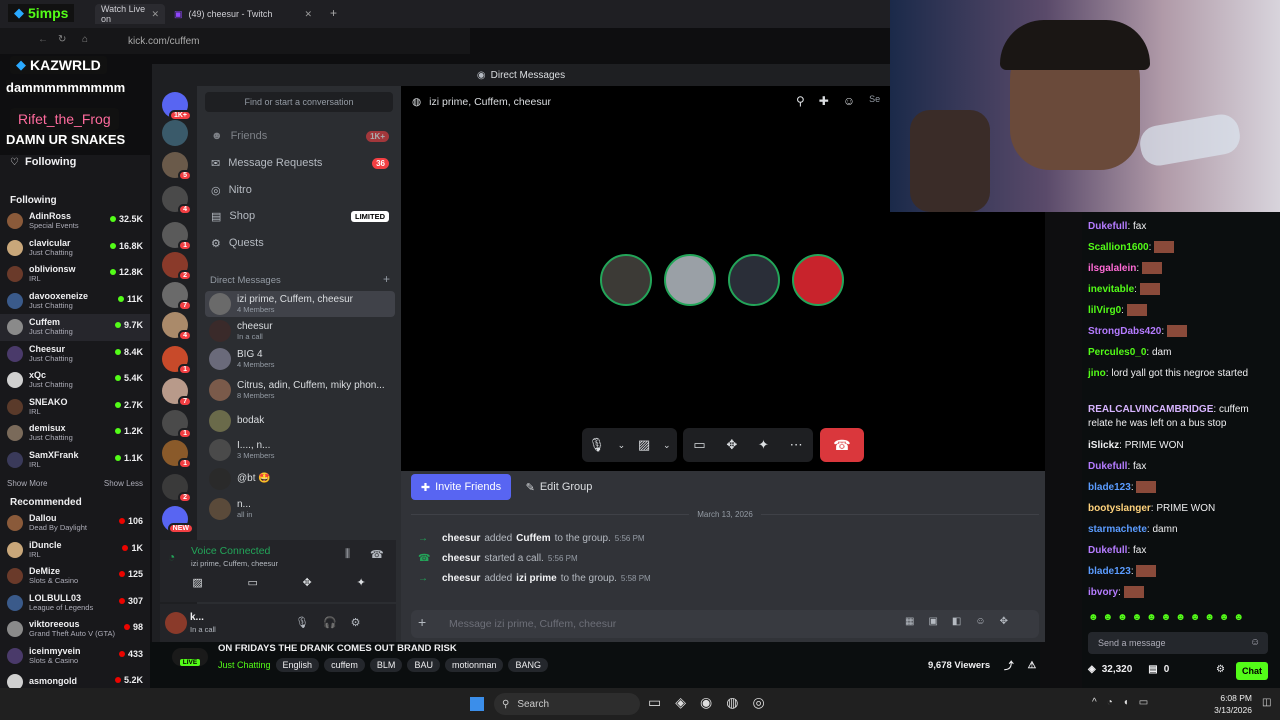 Image resolution: width=1280 pixels, height=720 pixels. I want to click on stream-category: Just Chatting, so click(244, 665).